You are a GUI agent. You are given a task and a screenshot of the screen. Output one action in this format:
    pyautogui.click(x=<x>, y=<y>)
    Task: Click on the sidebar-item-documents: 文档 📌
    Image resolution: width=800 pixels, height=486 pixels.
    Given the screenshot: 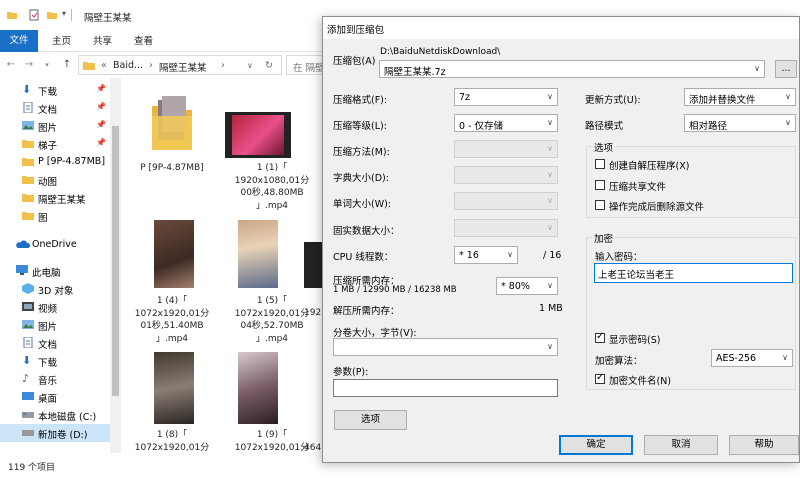 What is the action you would take?
    pyautogui.click(x=56, y=108)
    